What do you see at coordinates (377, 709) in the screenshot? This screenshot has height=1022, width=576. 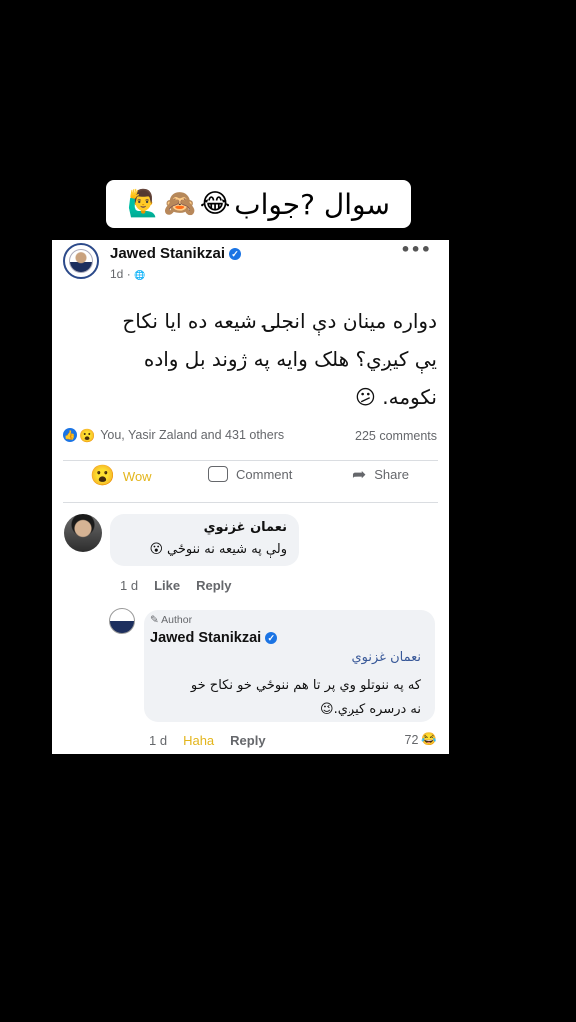 I see `reply-text-line-2: نه درسره کيږي.` at bounding box center [377, 709].